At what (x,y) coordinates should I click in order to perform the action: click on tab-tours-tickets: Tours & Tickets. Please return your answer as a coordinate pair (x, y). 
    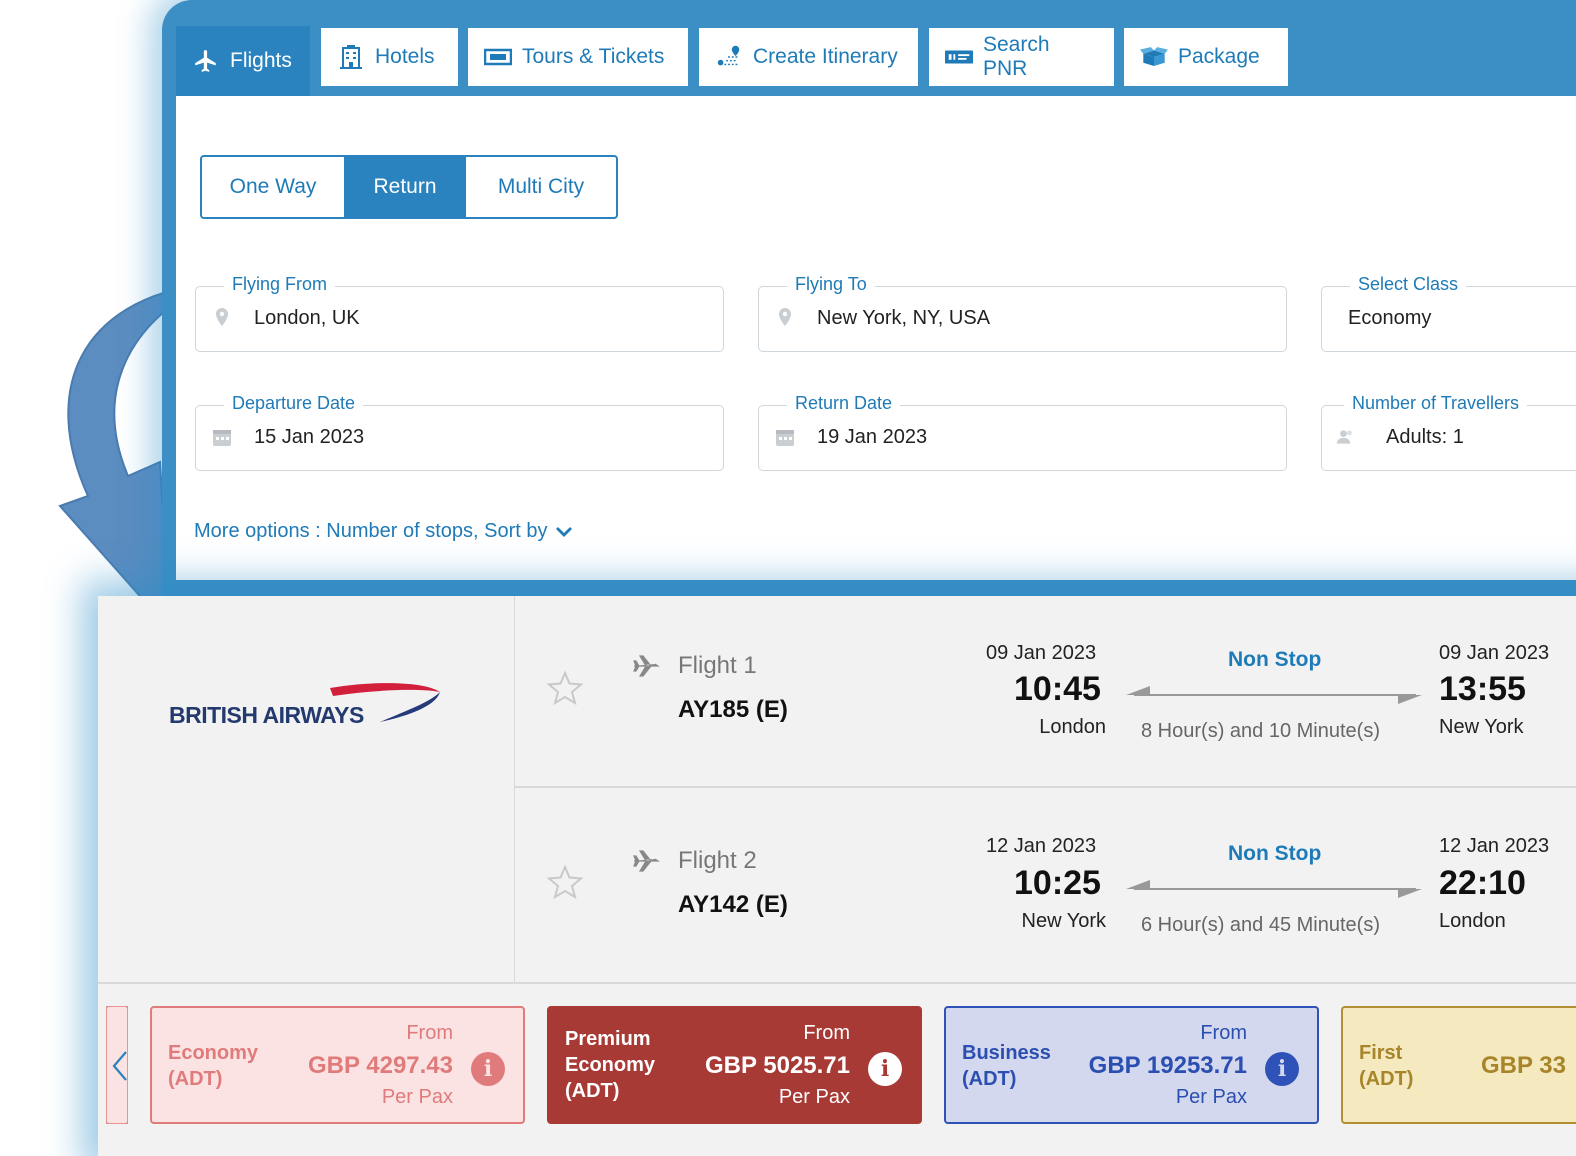
    Looking at the image, I should click on (578, 57).